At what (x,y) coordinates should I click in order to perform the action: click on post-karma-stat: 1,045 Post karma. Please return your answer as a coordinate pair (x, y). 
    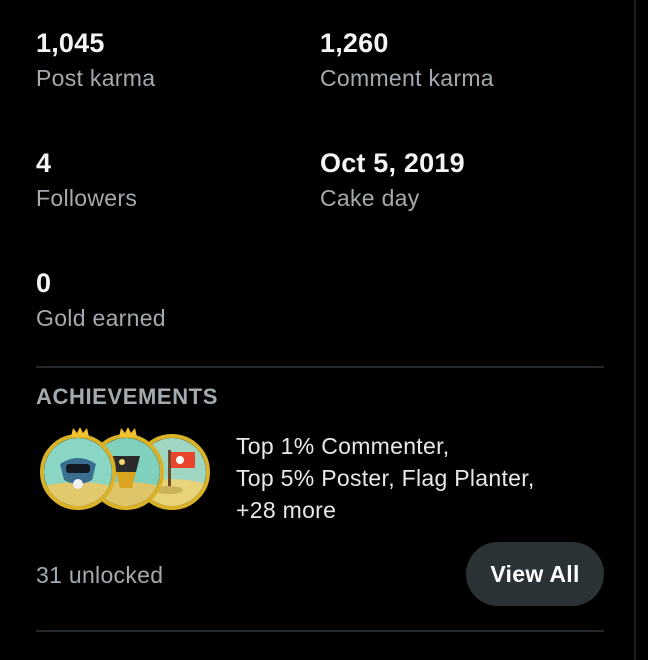
    Looking at the image, I should click on (171, 60).